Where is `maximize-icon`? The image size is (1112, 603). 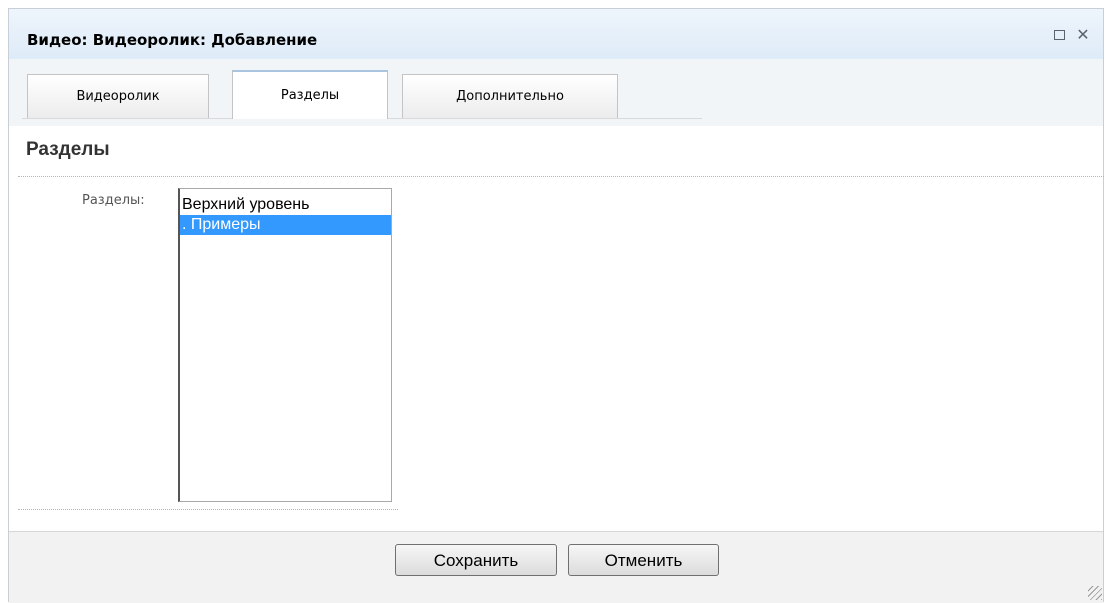 maximize-icon is located at coordinates (1059, 35).